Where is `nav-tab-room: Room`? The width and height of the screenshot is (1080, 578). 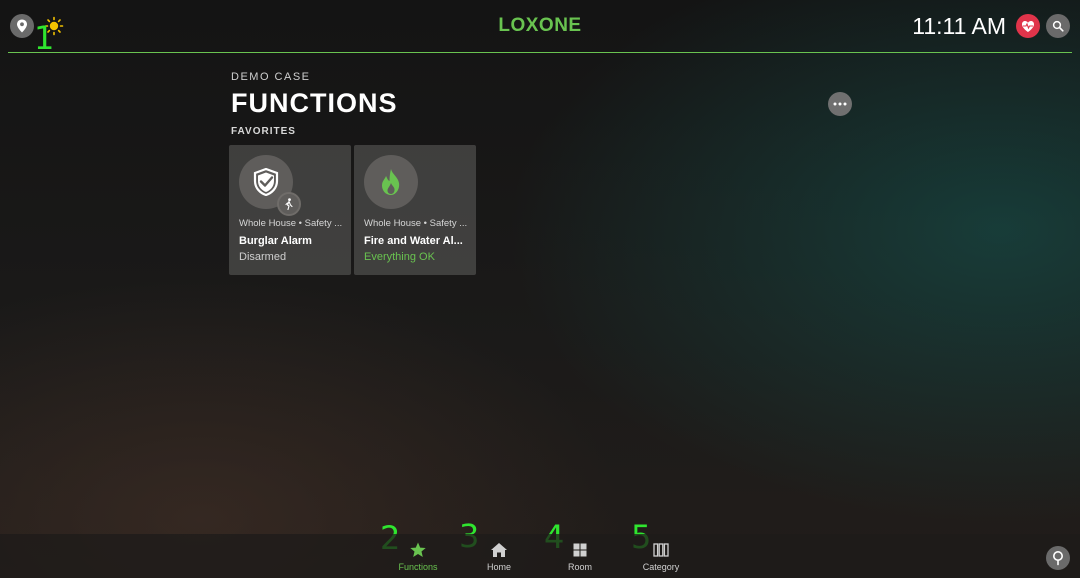 nav-tab-room: Room is located at coordinates (580, 557).